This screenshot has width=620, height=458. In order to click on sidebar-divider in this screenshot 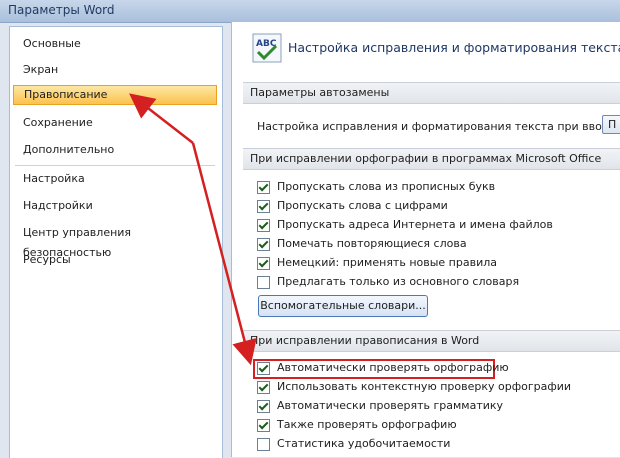, I will do `click(115, 165)`.